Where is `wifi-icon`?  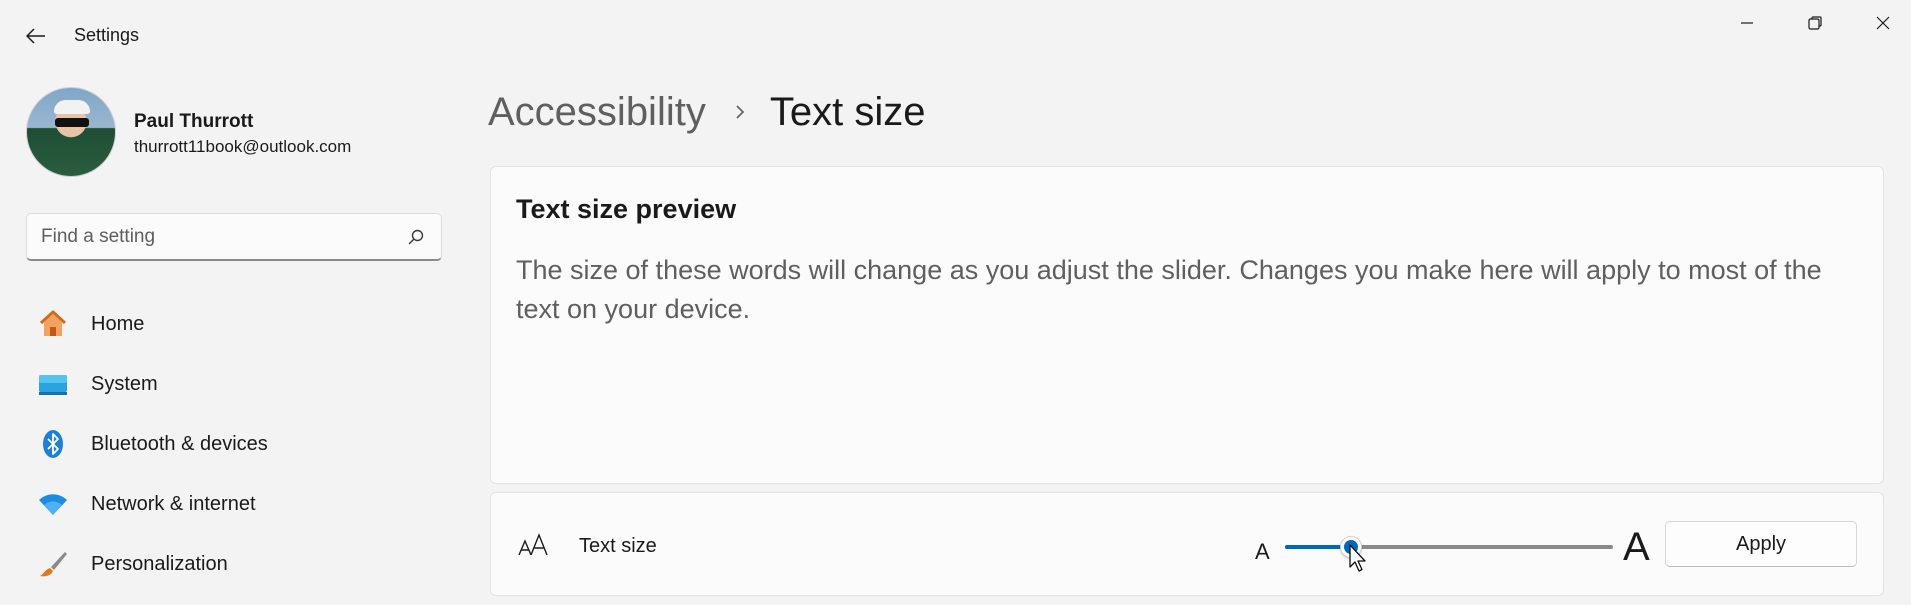
wifi-icon is located at coordinates (53, 504).